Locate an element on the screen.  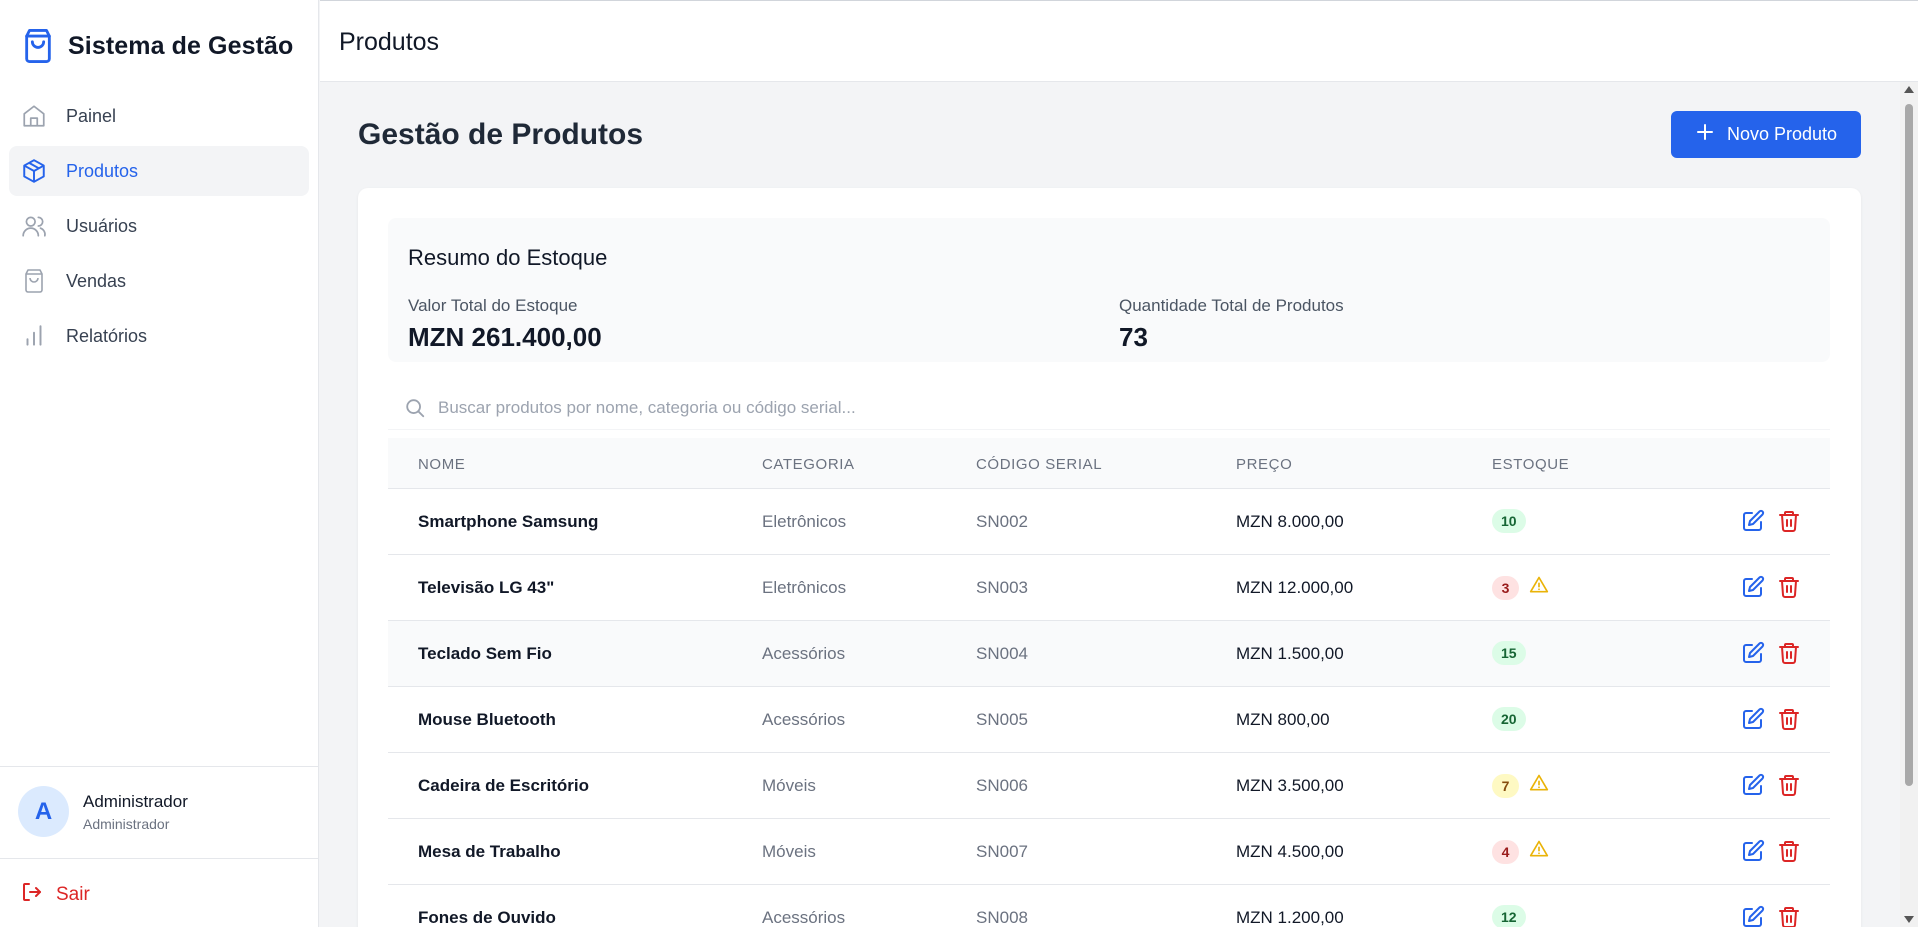
product-name: Teclado Sem Fio is located at coordinates (485, 653).